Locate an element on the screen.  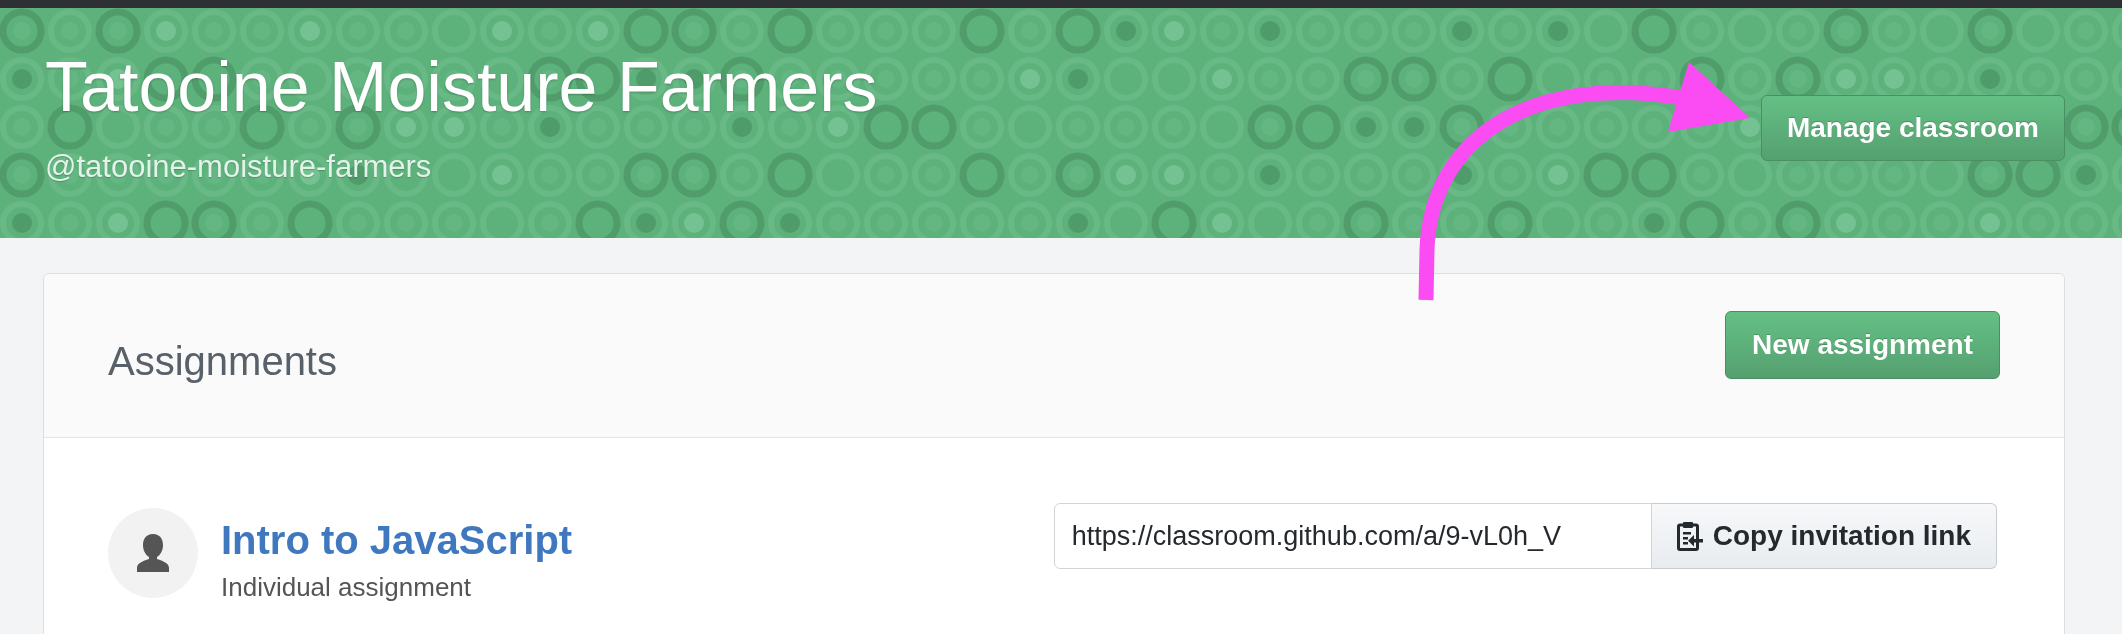
section-title: Assignments is located at coordinates (222, 361).